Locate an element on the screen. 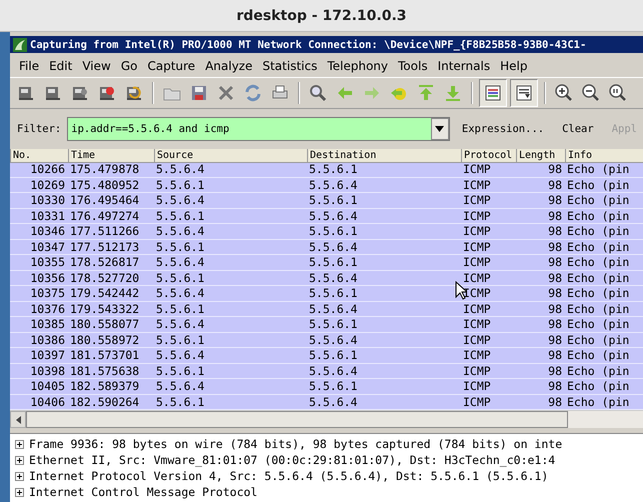 This screenshot has width=643, height=502. column-header: Protocol is located at coordinates (488, 155).